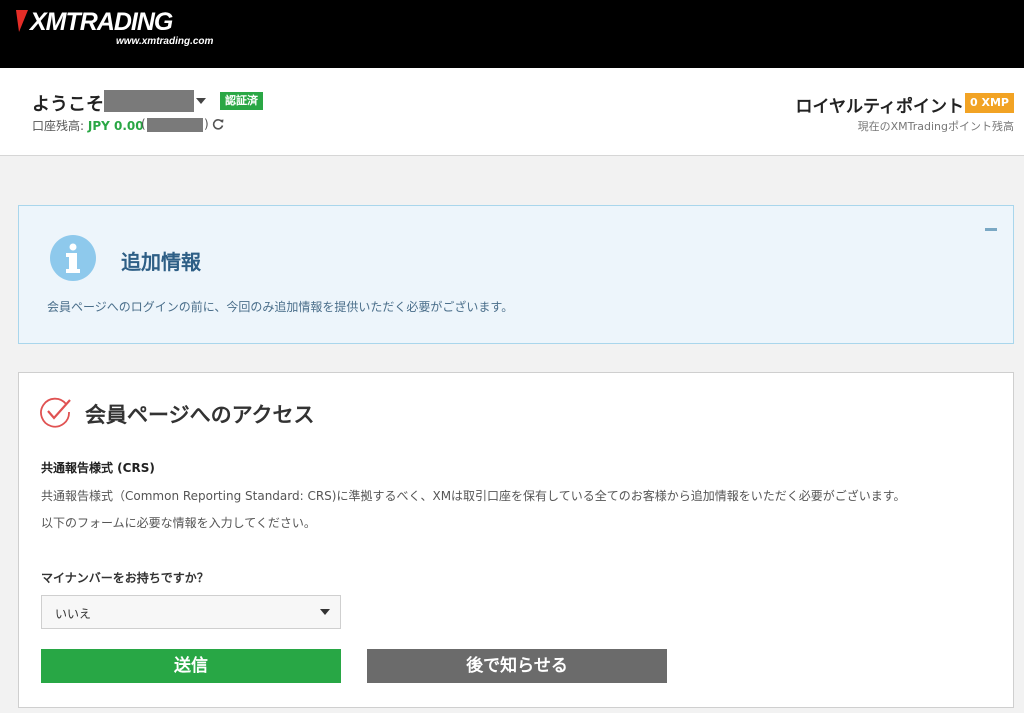  What do you see at coordinates (879, 107) in the screenshot?
I see `loyalty-title: ロイヤルティポイント` at bounding box center [879, 107].